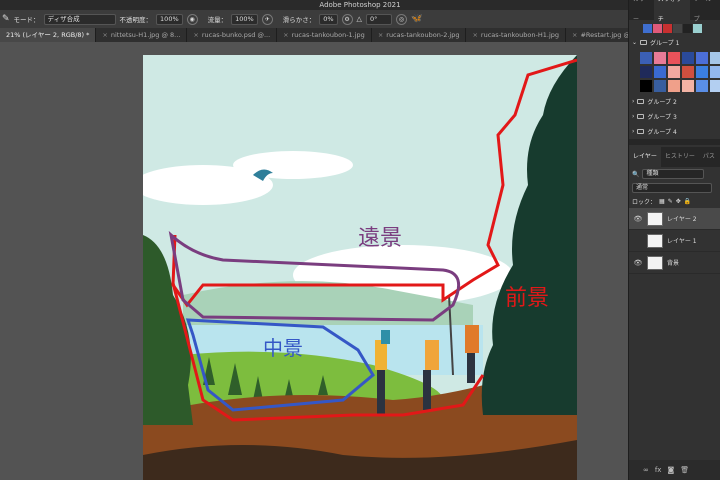 The width and height of the screenshot is (720, 480). Describe the element at coordinates (380, 238) in the screenshot. I see `far-label: 遠景` at that location.